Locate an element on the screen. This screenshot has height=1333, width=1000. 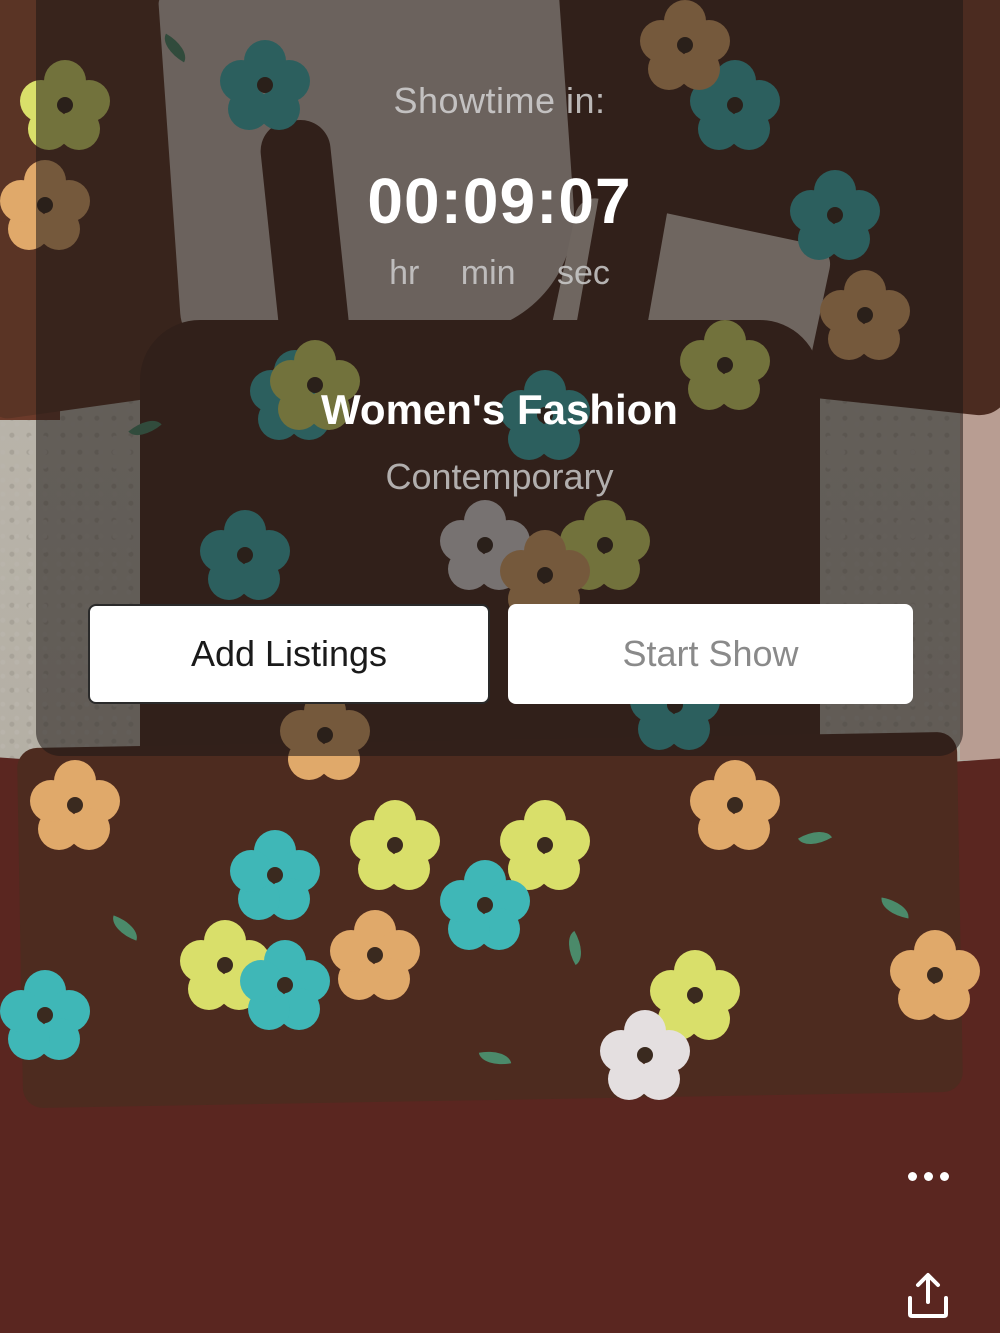
more-horizontal-icon is located at coordinates (912, 1176).